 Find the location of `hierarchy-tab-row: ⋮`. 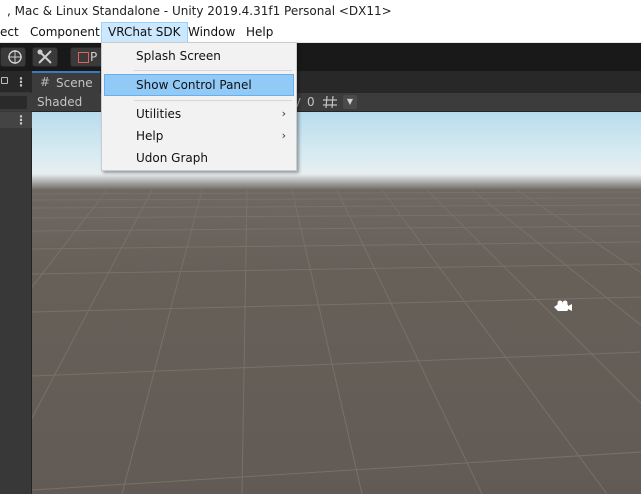

hierarchy-tab-row: ⋮ is located at coordinates (16, 81).